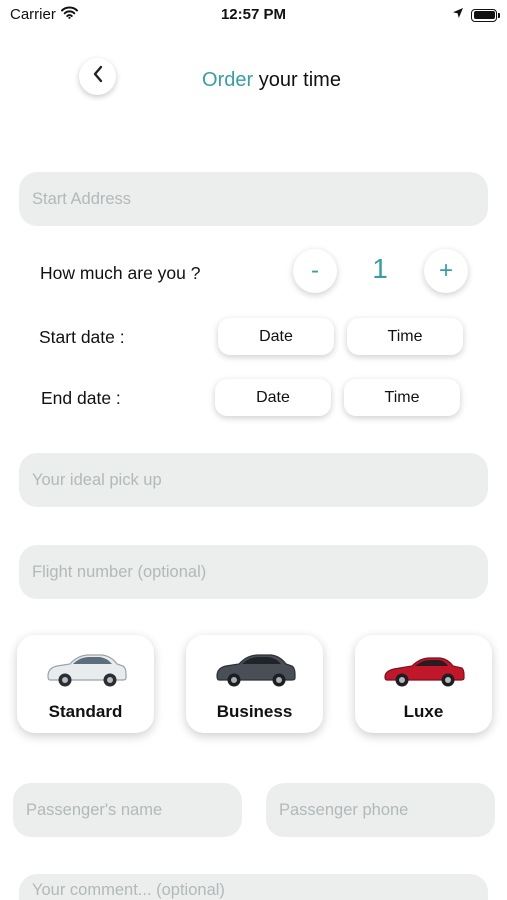 Image resolution: width=507 pixels, height=900 pixels. I want to click on car-option-business: Business, so click(254, 684).